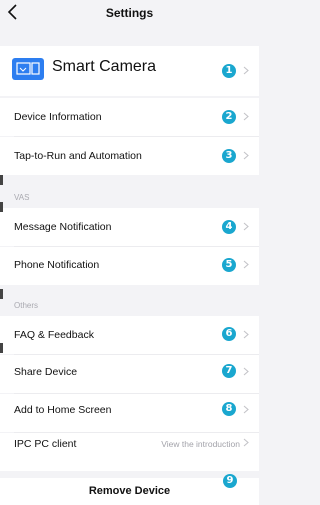  What do you see at coordinates (229, 371) in the screenshot?
I see `badge-7: 7` at bounding box center [229, 371].